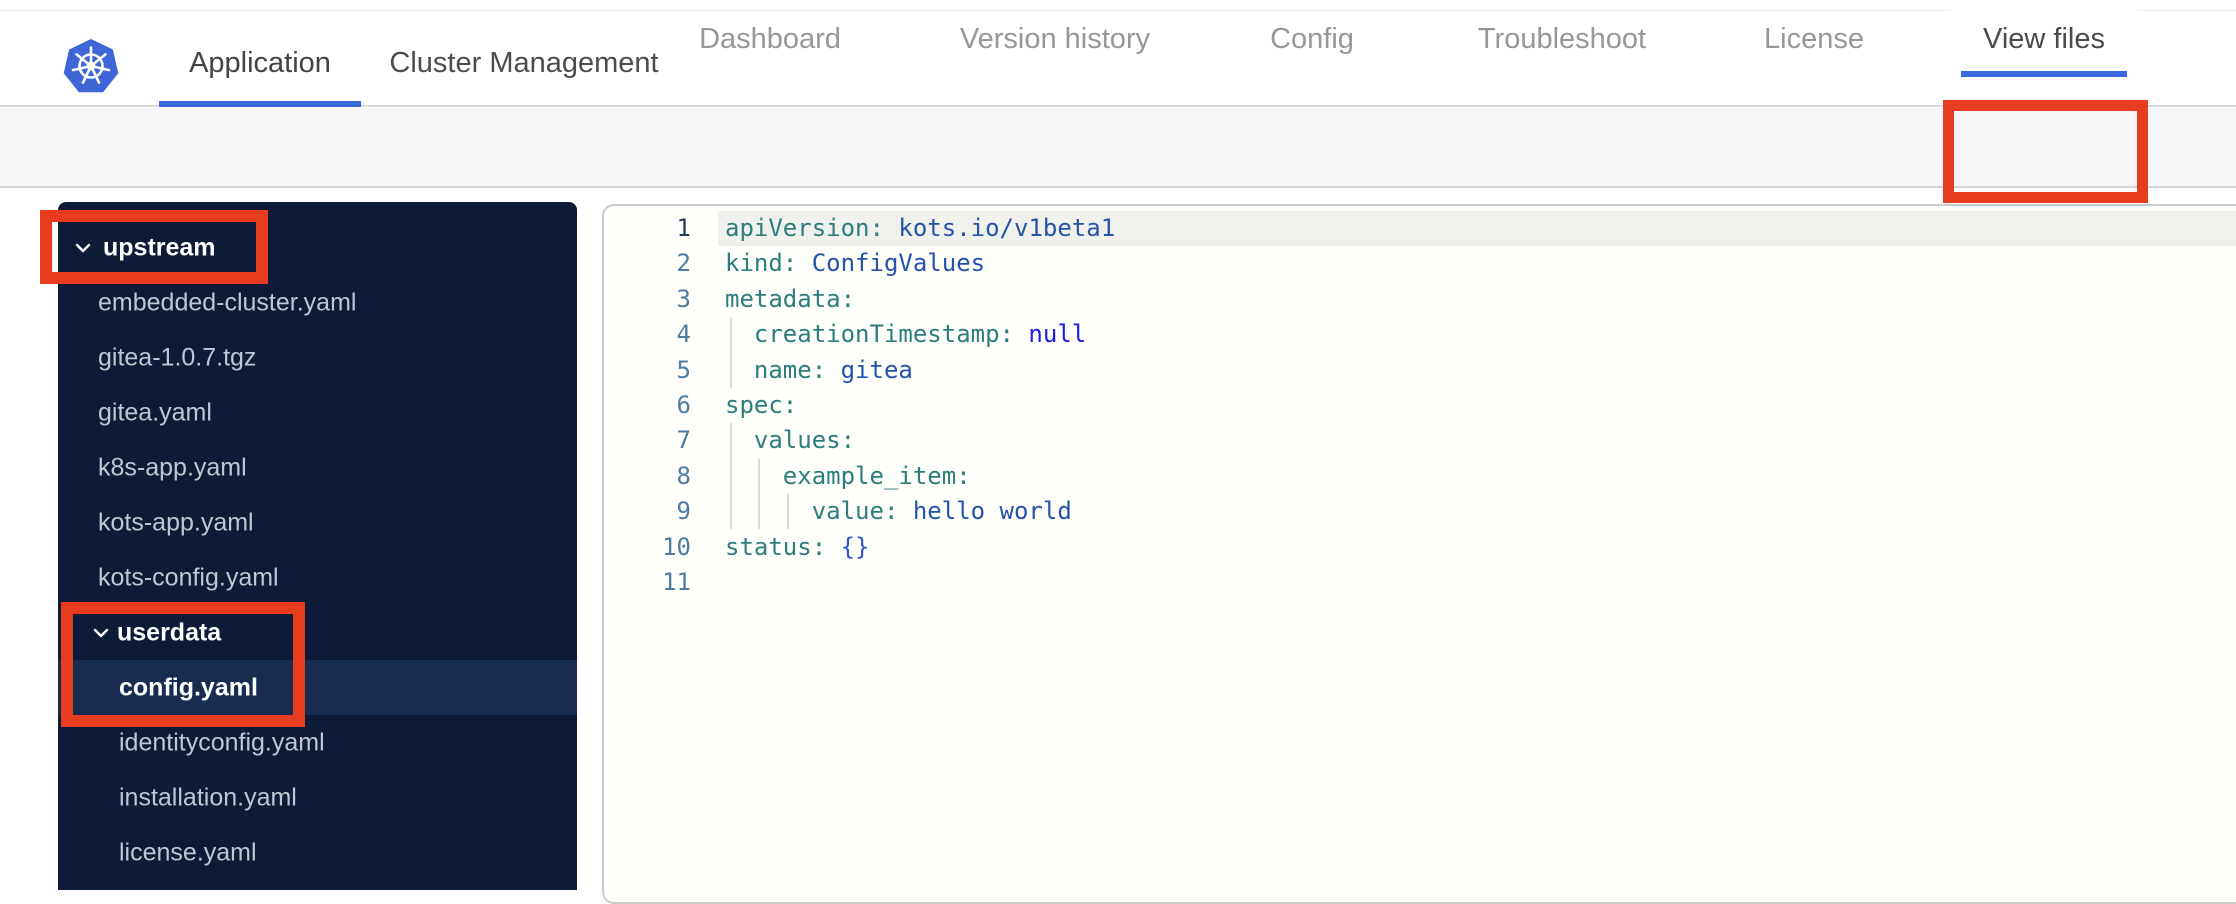 The width and height of the screenshot is (2236, 904). What do you see at coordinates (1312, 47) in the screenshot?
I see `tab-config: Config` at bounding box center [1312, 47].